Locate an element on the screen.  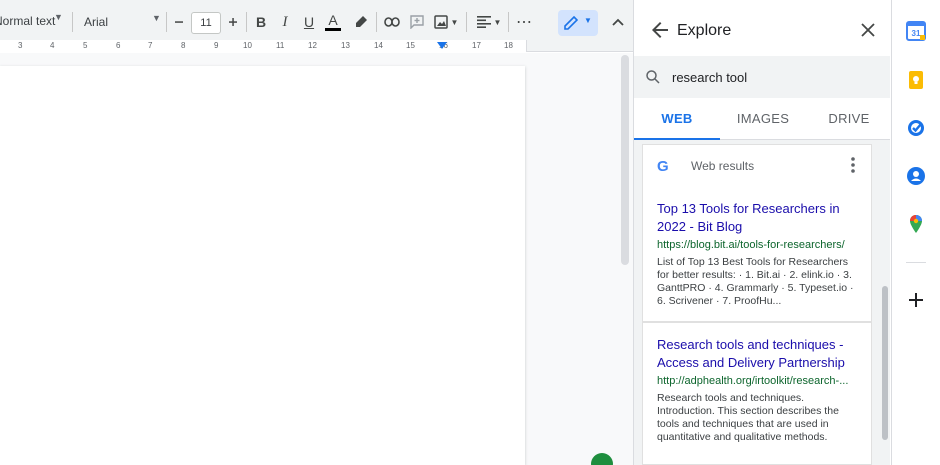
explore-tabs: WEB IMAGES DRIVE is located at coordinates (762, 119).